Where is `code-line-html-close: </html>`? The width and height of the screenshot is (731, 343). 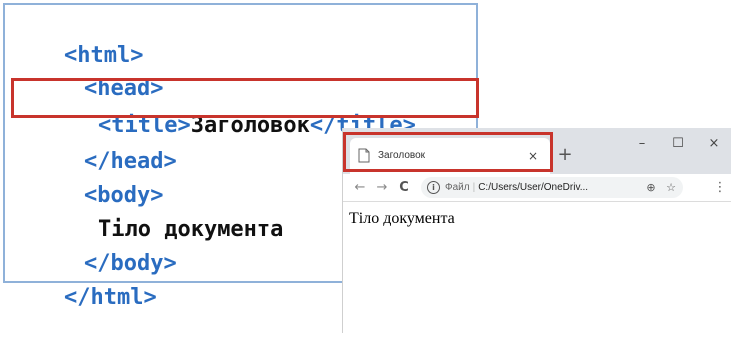 code-line-html-close: </html> is located at coordinates (84, 281).